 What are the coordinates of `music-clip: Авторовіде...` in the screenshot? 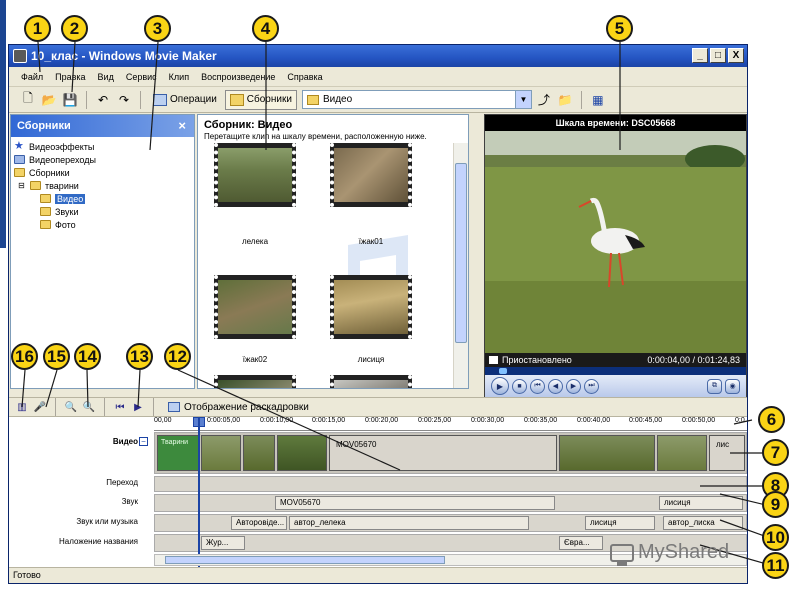 It's located at (259, 523).